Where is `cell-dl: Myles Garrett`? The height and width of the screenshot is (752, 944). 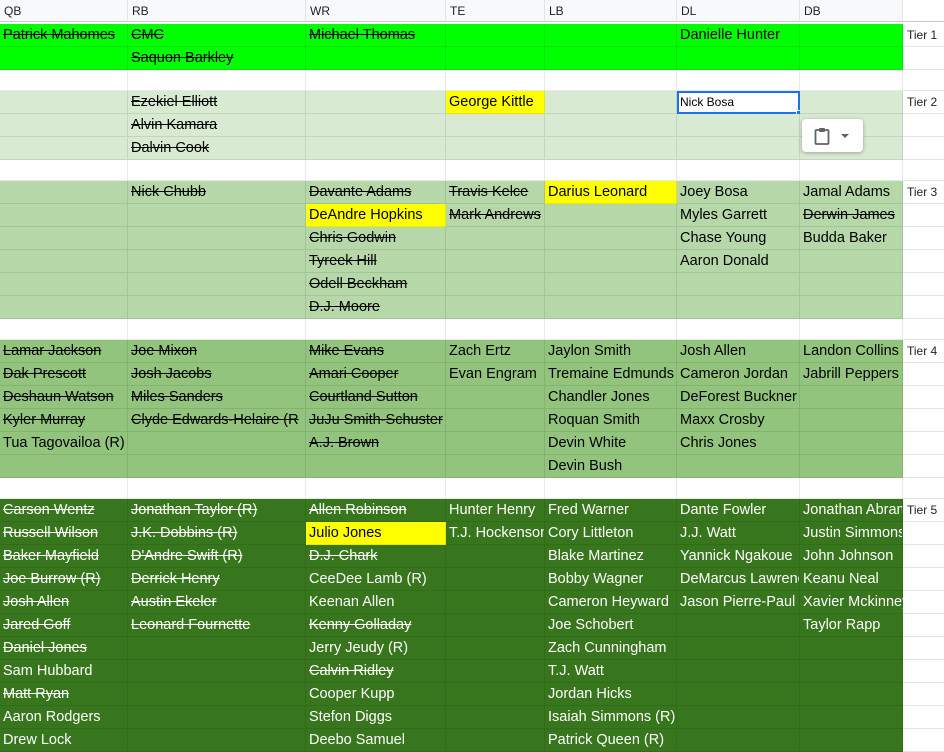
cell-dl: Myles Garrett is located at coordinates (738, 215).